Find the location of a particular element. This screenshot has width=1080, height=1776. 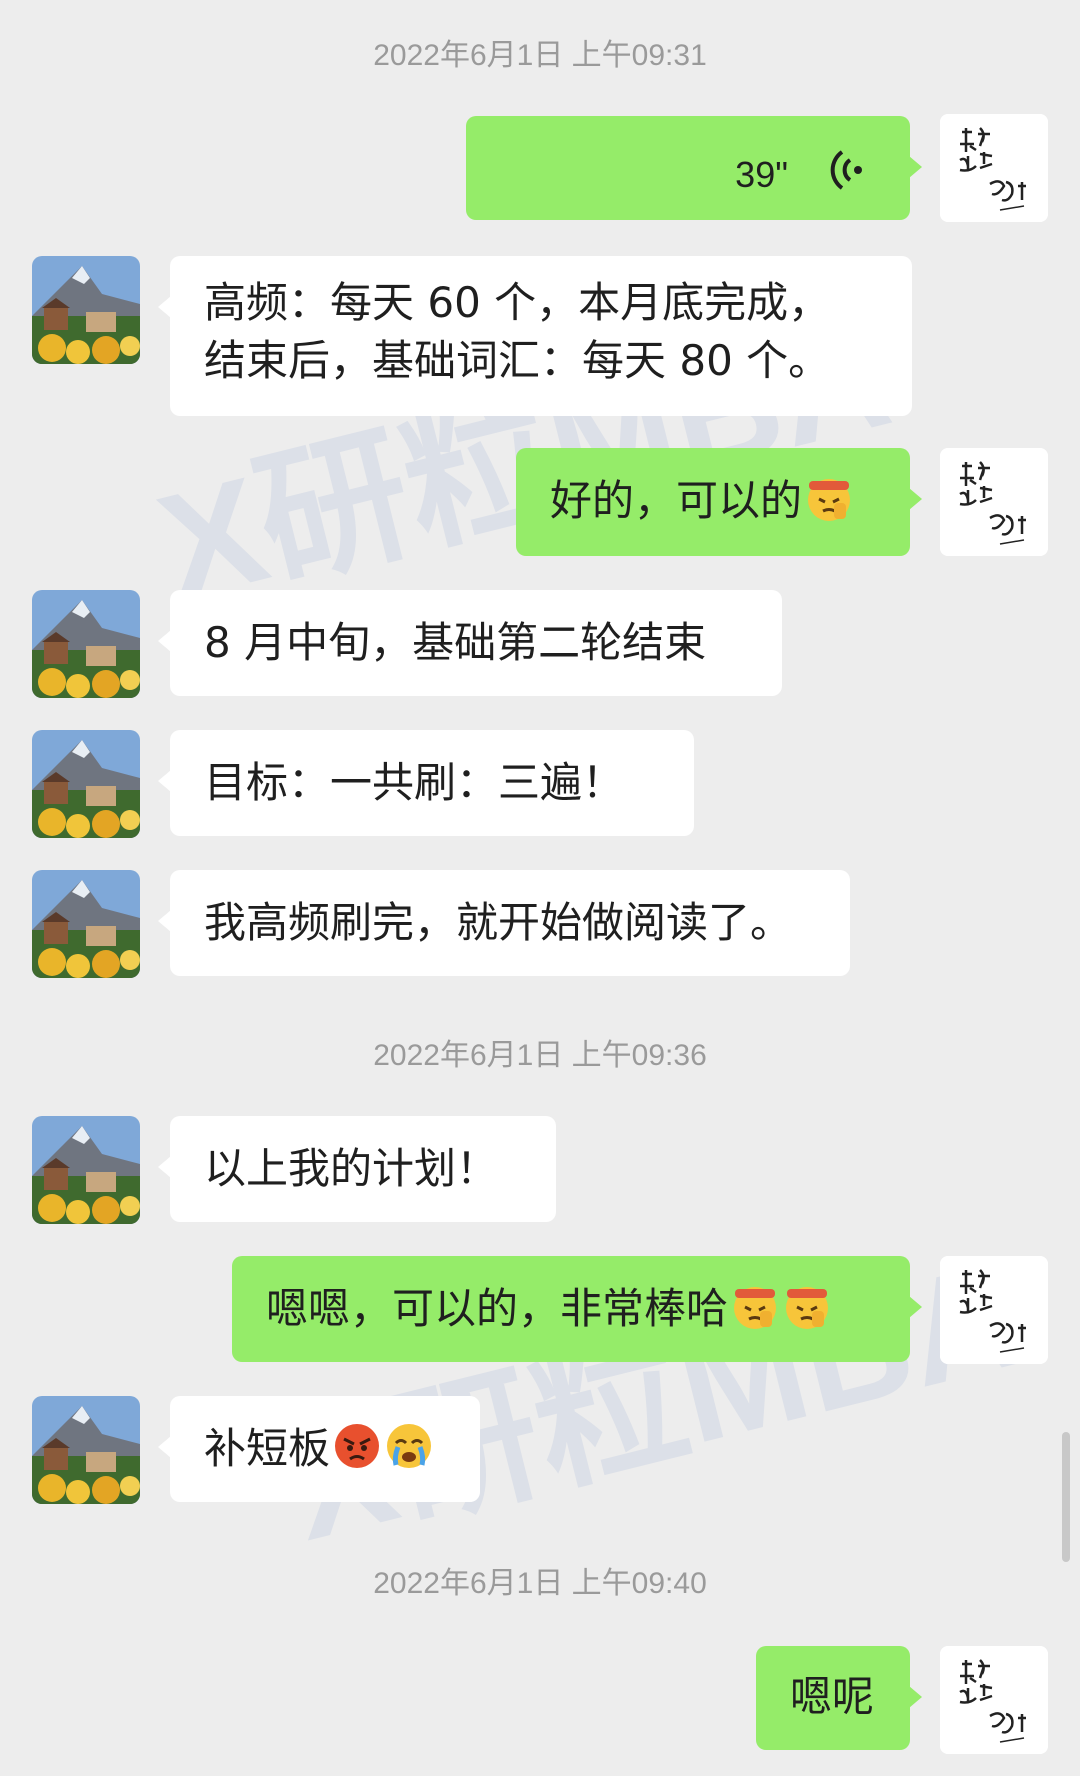

message-text: 补短板 is located at coordinates (267, 1448).